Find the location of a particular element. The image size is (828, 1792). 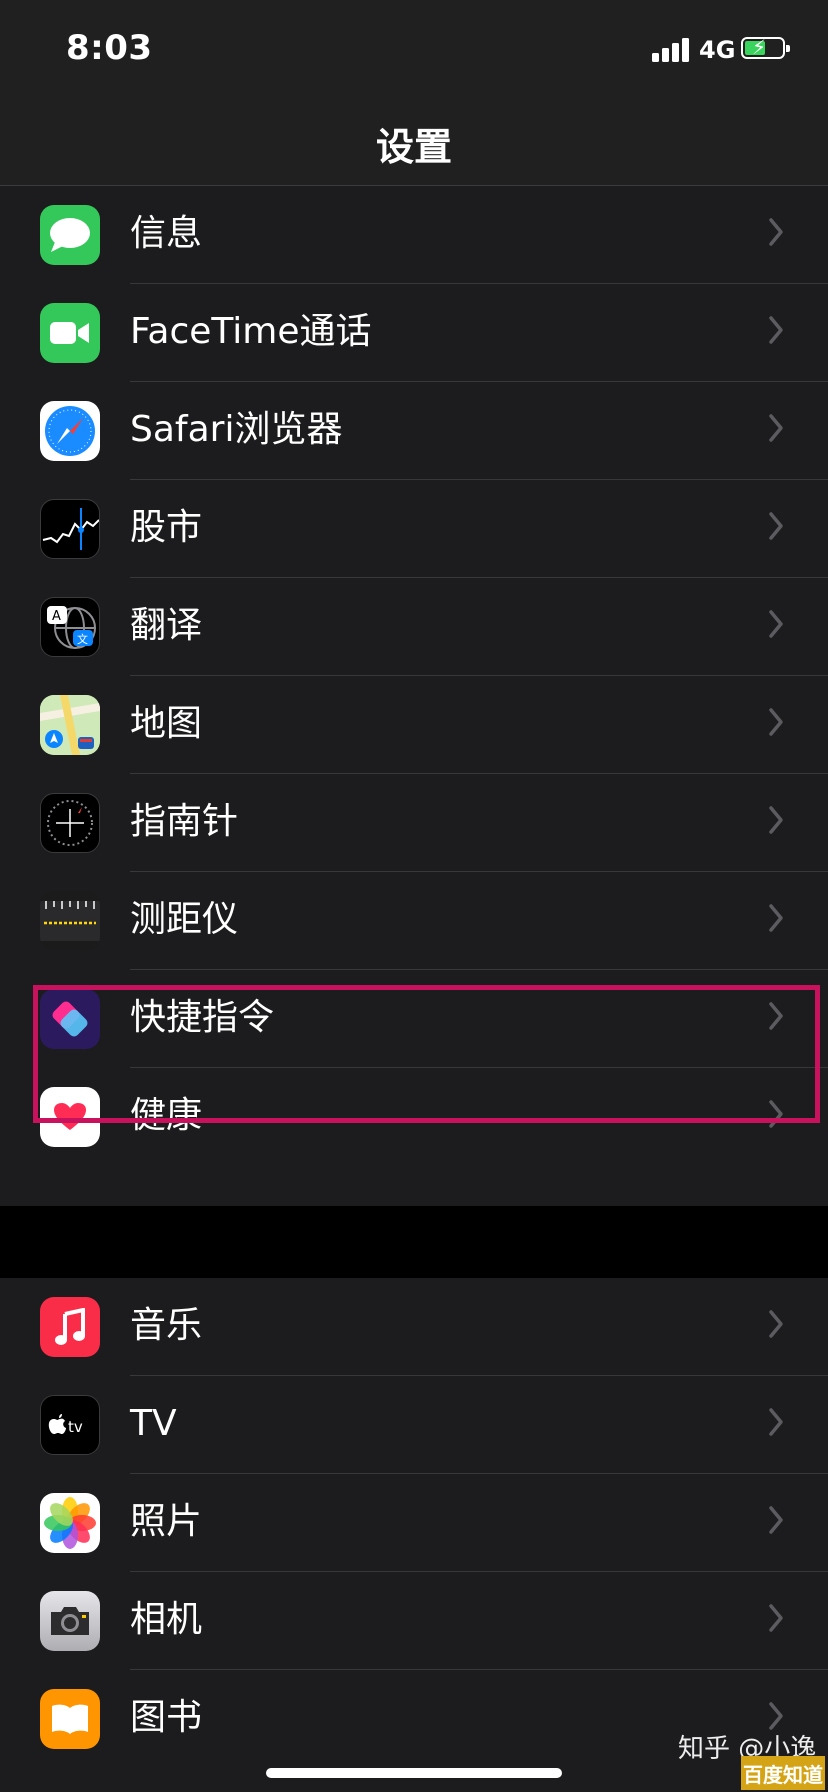

battery-charging-icon: ⚡ is located at coordinates (765, 47).